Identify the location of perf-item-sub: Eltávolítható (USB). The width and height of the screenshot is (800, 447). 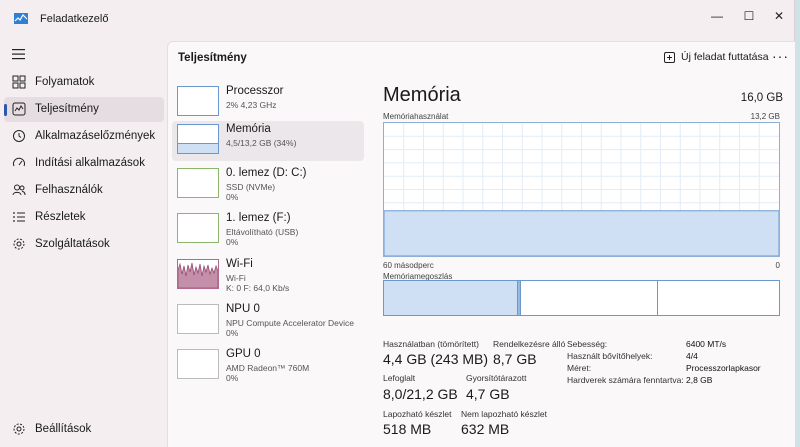
(262, 232).